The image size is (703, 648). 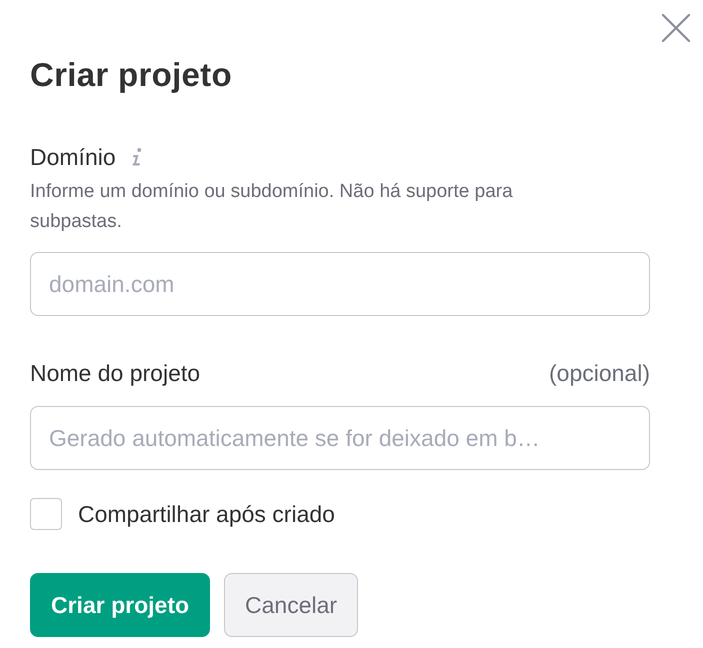 What do you see at coordinates (340, 284) in the screenshot?
I see `input-field: domain.com` at bounding box center [340, 284].